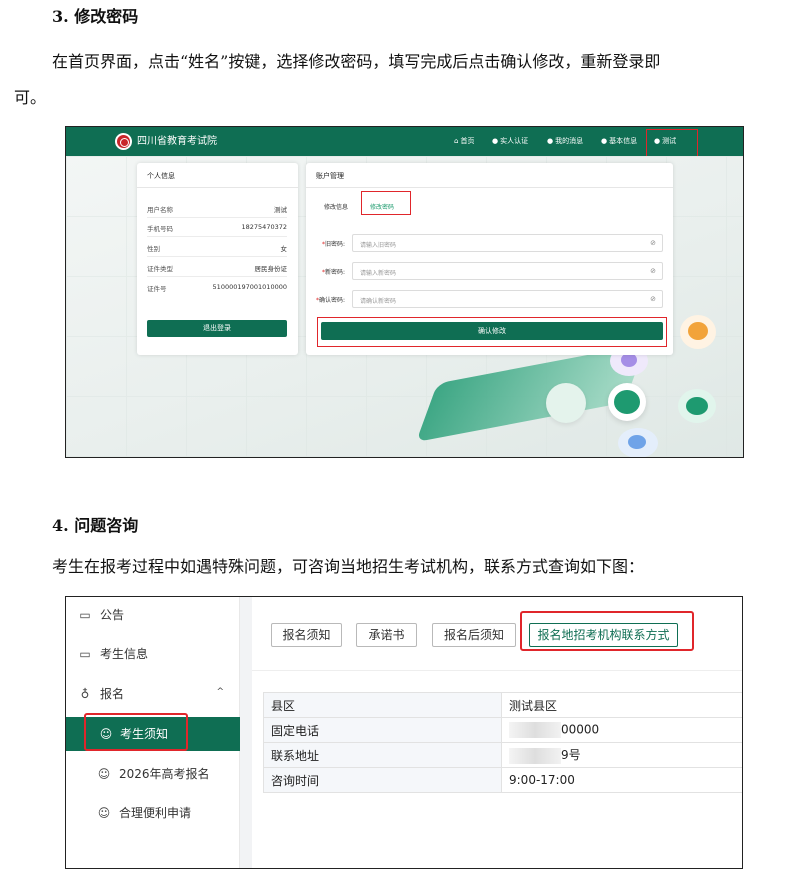 Image resolution: width=793 pixels, height=876 pixels. I want to click on table-key: 固定电话, so click(382, 730).